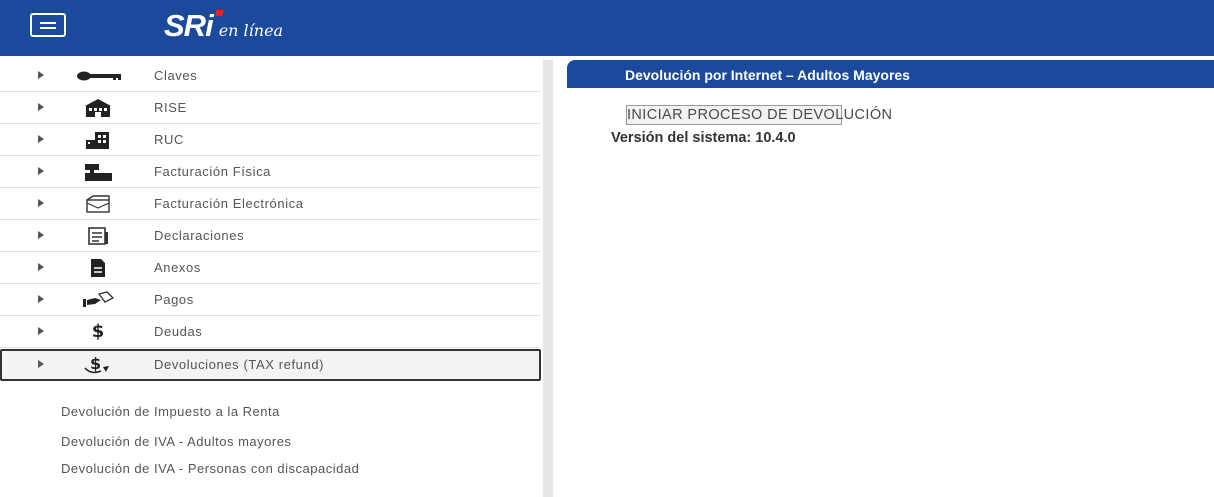 The height and width of the screenshot is (497, 1214). Describe the element at coordinates (199, 235) in the screenshot. I see `sidebar-item-label: Declaraciones` at that location.